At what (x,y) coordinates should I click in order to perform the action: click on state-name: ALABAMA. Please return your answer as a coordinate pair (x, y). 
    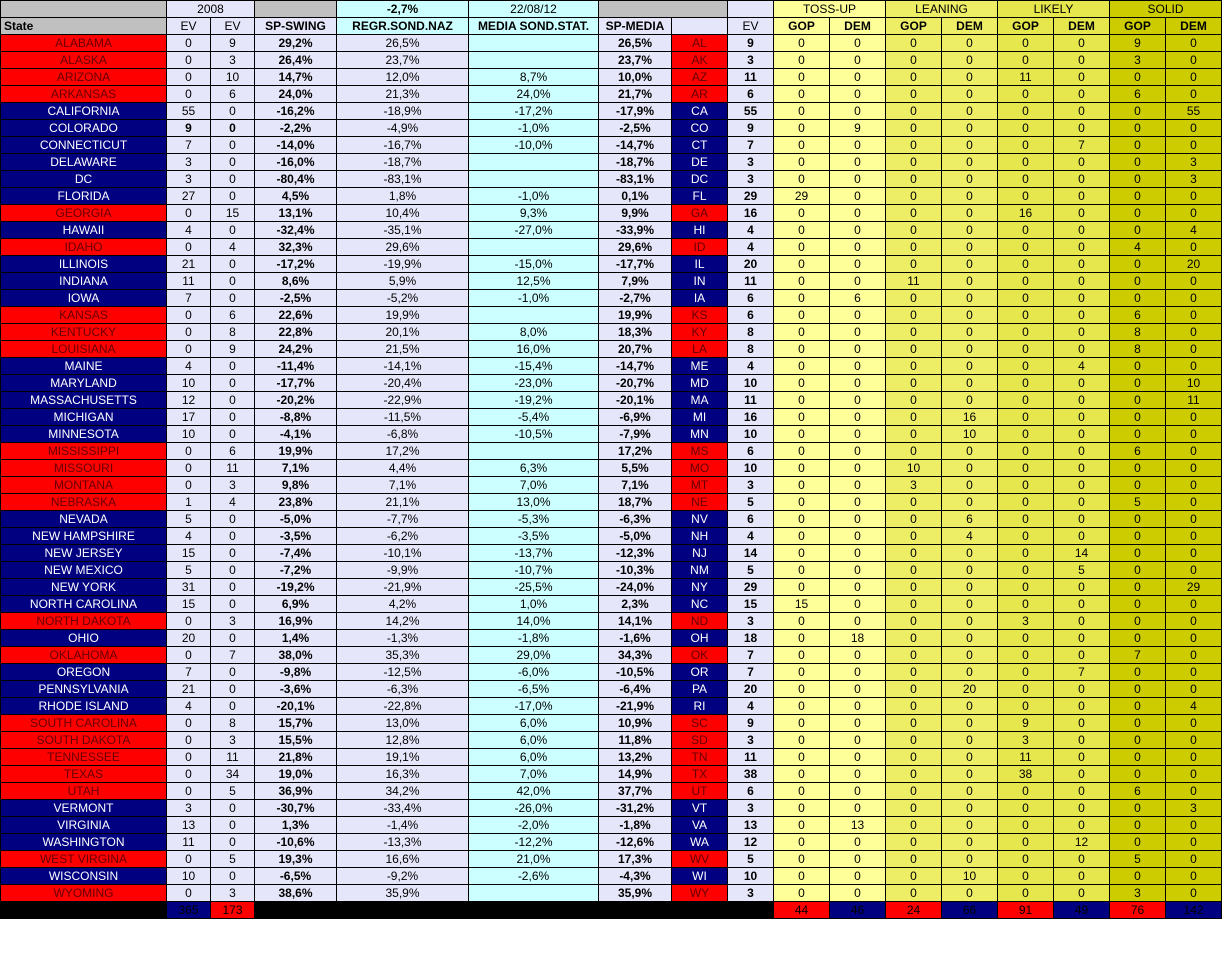
    Looking at the image, I should click on (83, 43).